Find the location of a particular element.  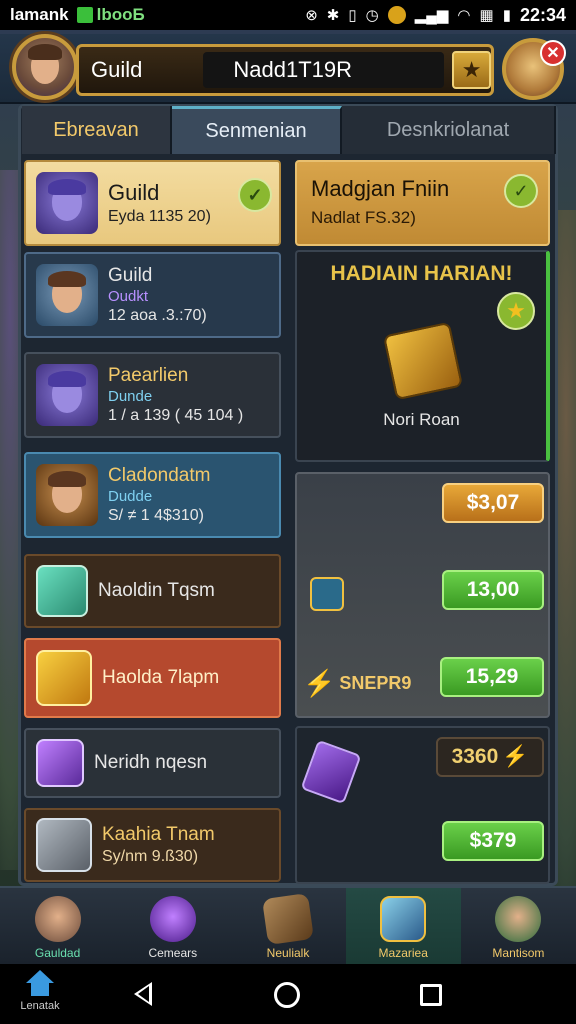

energy-label: SNEPR9 is located at coordinates (375, 683).